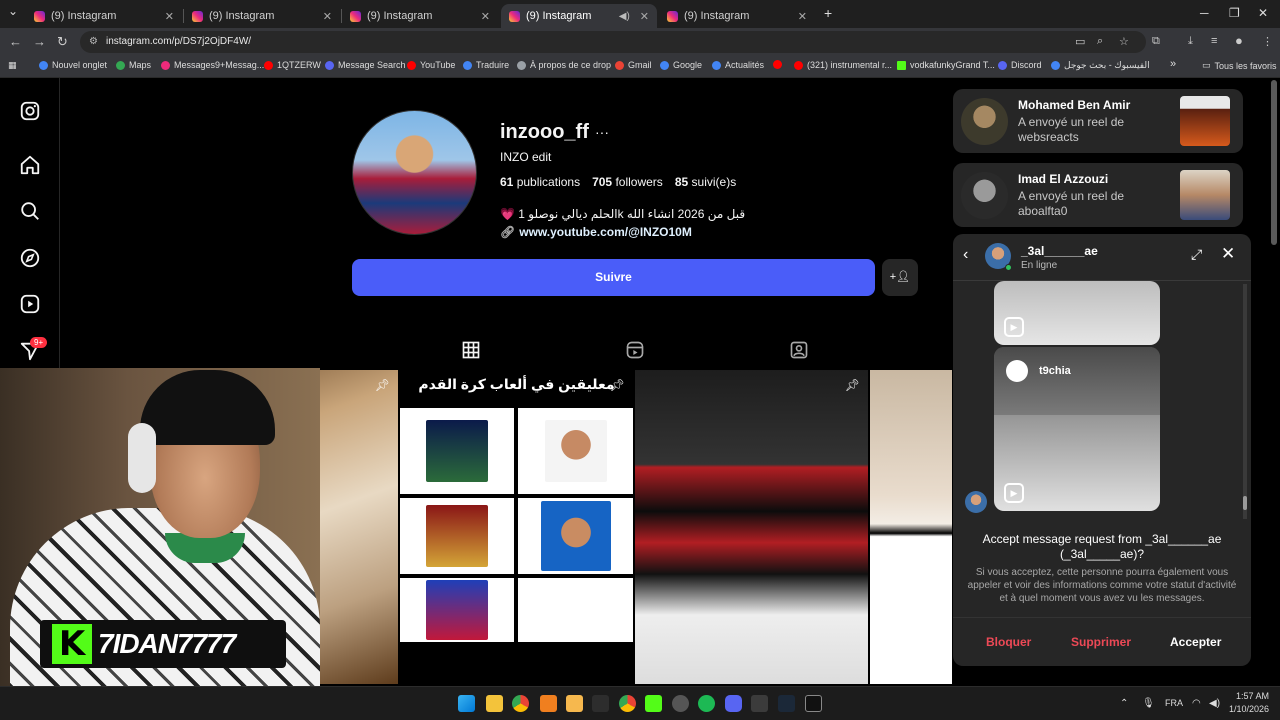  I want to click on discord-icon, so click(733, 703).